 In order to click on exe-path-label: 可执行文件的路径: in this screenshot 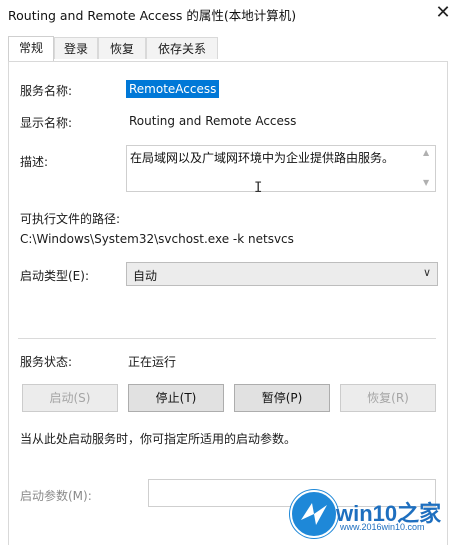, I will do `click(70, 219)`.